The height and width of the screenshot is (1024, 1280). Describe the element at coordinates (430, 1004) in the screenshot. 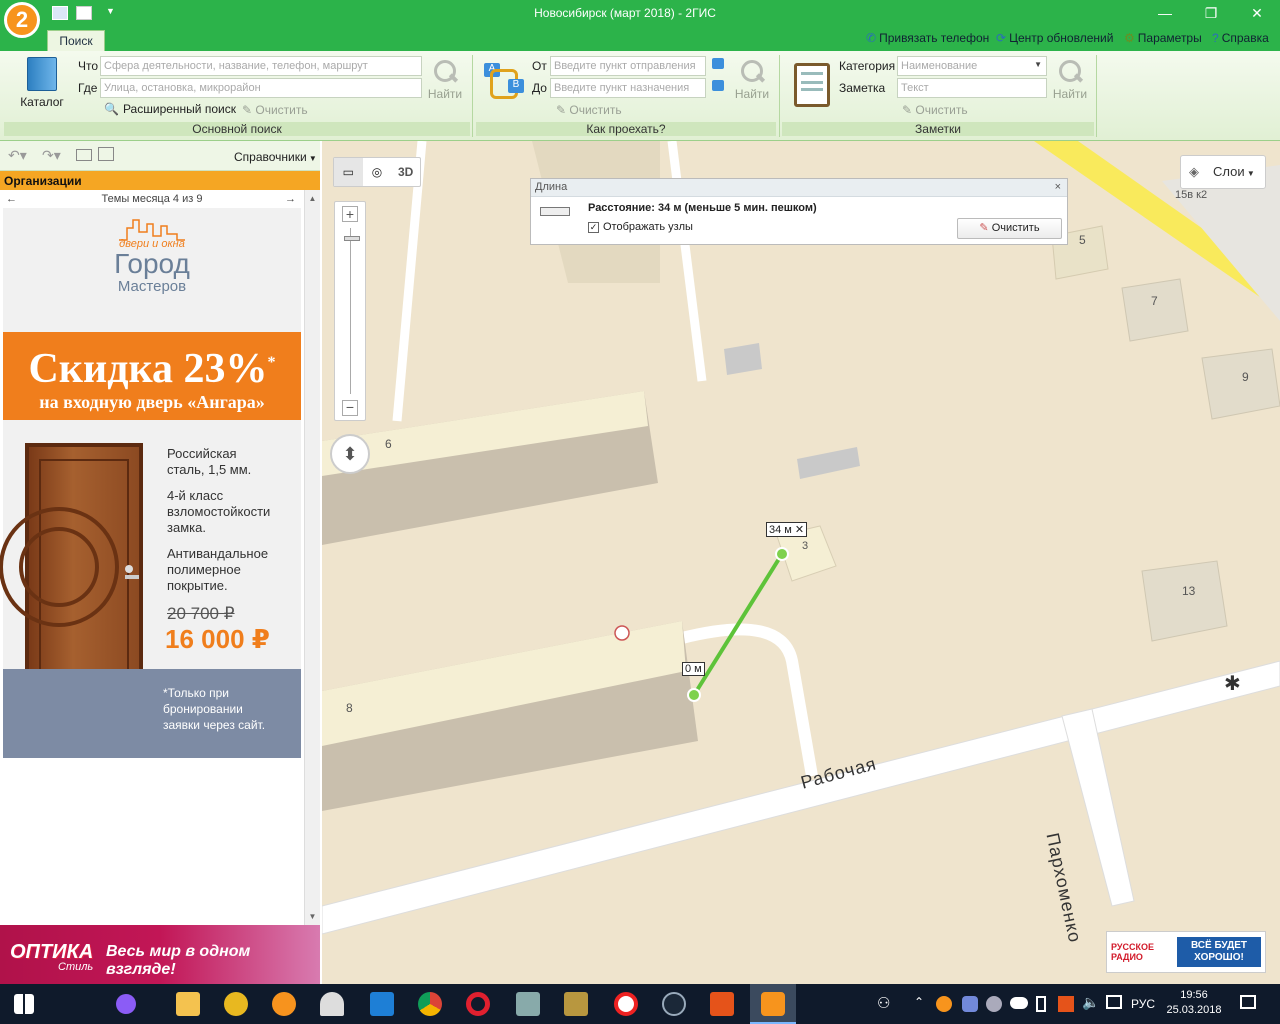

I see `chrome-icon` at that location.